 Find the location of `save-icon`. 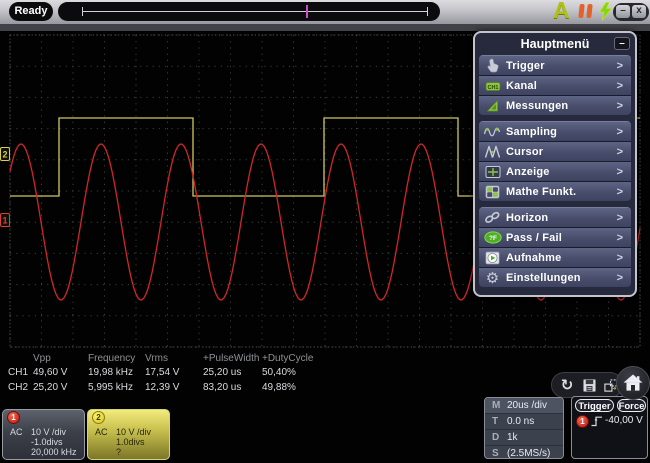

save-icon is located at coordinates (589, 385).